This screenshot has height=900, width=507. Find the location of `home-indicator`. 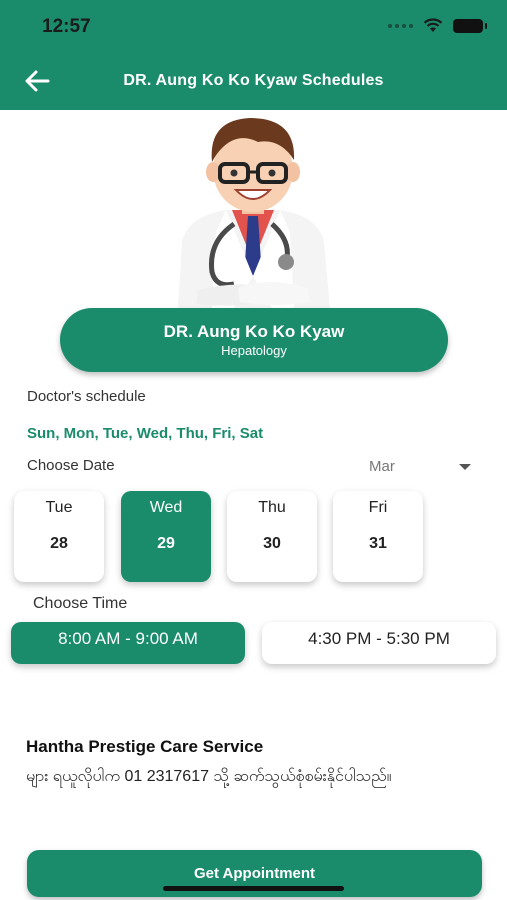

home-indicator is located at coordinates (253, 888).